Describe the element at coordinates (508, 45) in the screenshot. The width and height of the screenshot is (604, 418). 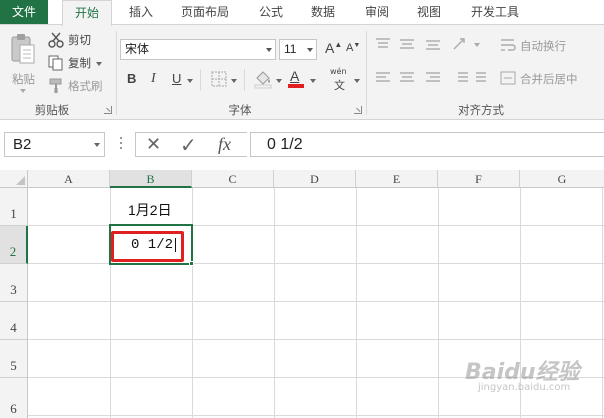
I see `wrap-text-icon` at that location.